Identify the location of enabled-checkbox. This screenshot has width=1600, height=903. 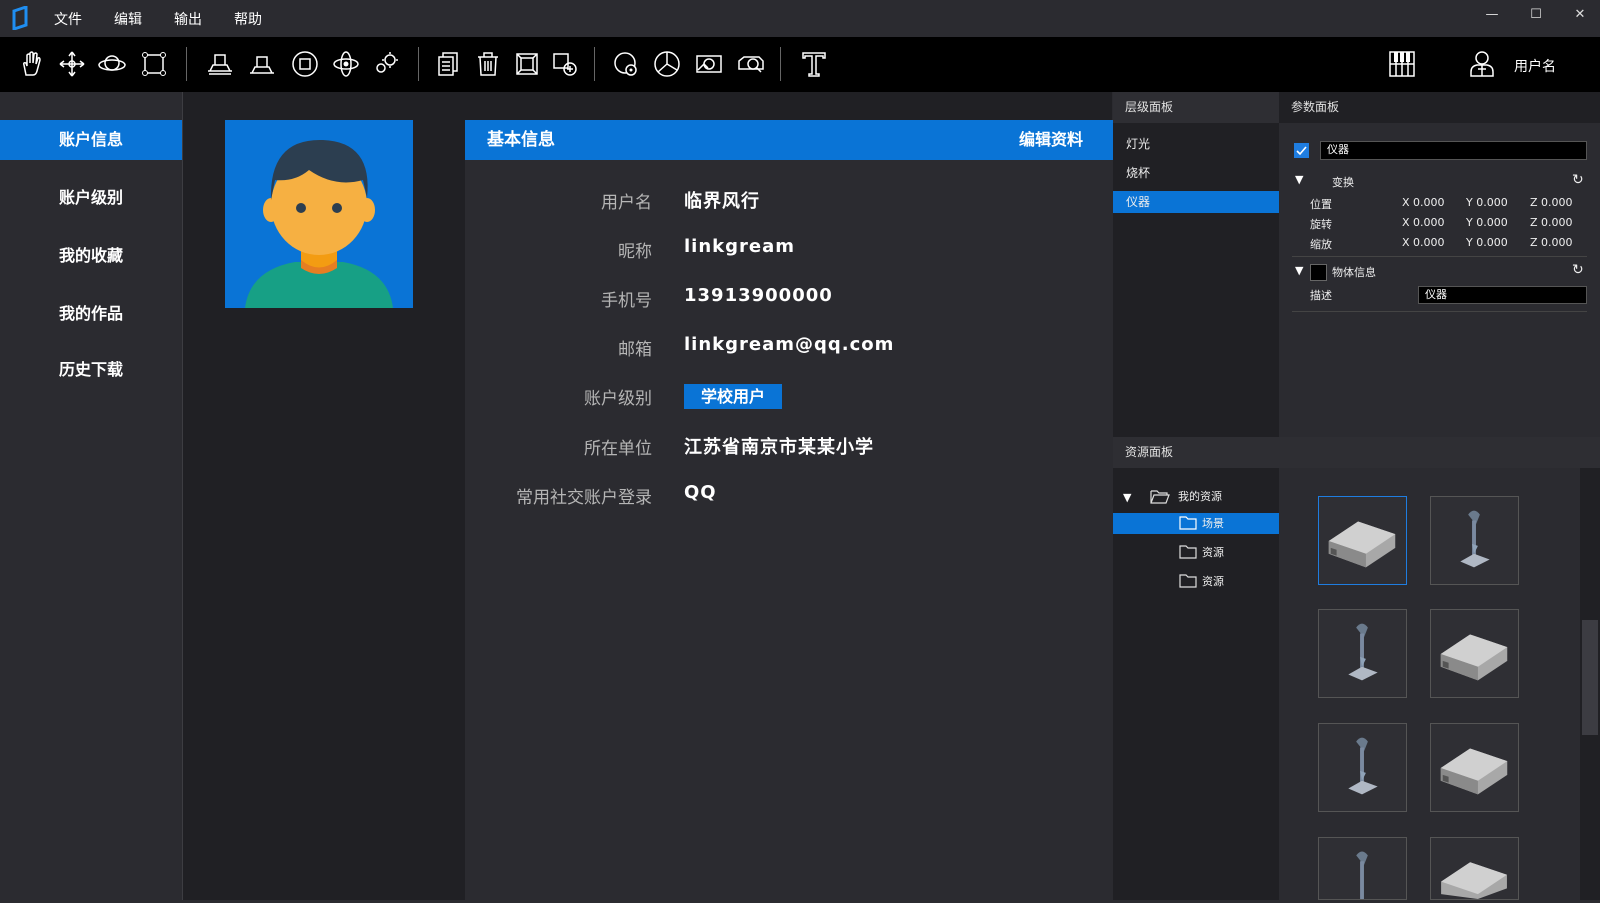
(1301, 150).